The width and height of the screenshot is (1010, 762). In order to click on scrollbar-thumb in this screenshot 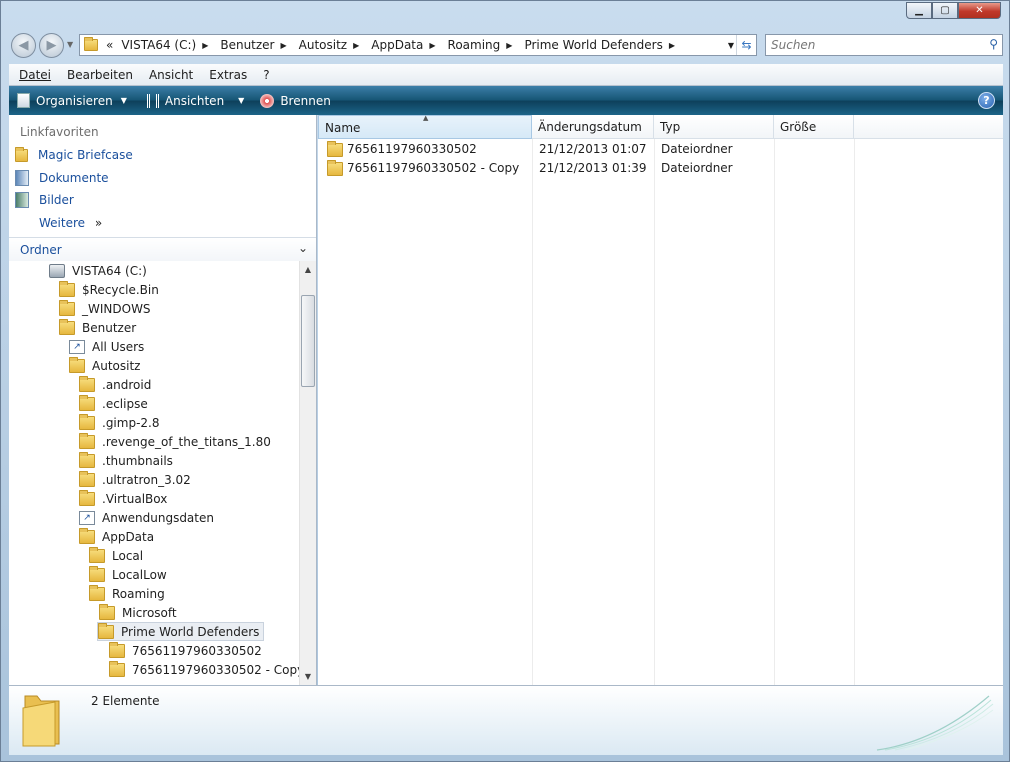, I will do `click(308, 341)`.